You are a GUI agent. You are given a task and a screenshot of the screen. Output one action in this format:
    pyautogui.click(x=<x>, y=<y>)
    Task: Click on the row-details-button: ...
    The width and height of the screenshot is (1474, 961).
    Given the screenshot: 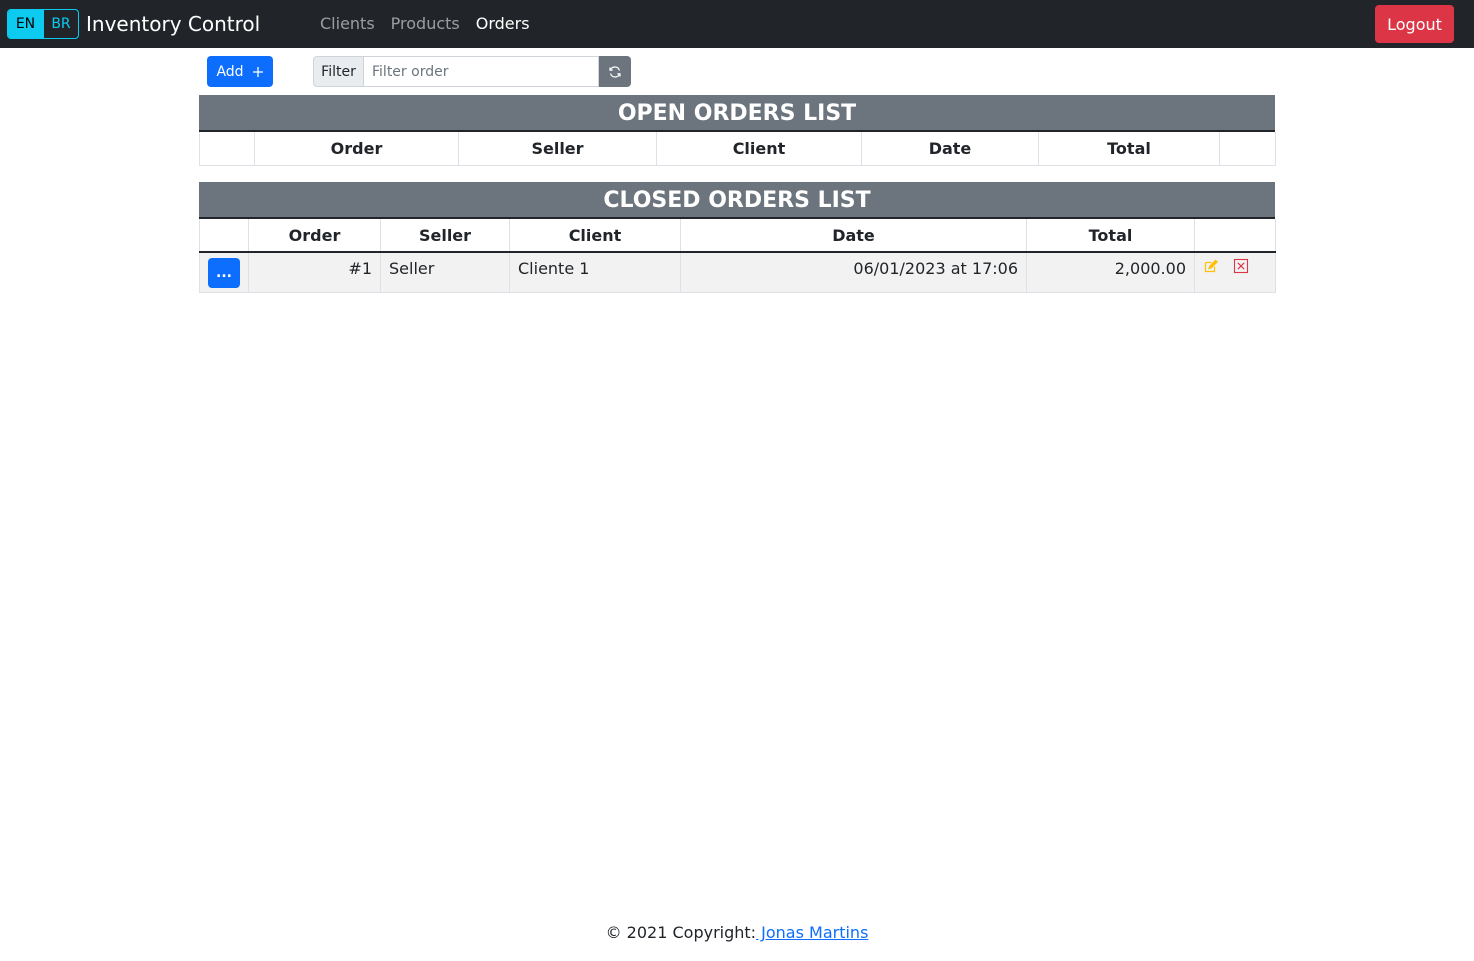 What is the action you would take?
    pyautogui.click(x=224, y=273)
    